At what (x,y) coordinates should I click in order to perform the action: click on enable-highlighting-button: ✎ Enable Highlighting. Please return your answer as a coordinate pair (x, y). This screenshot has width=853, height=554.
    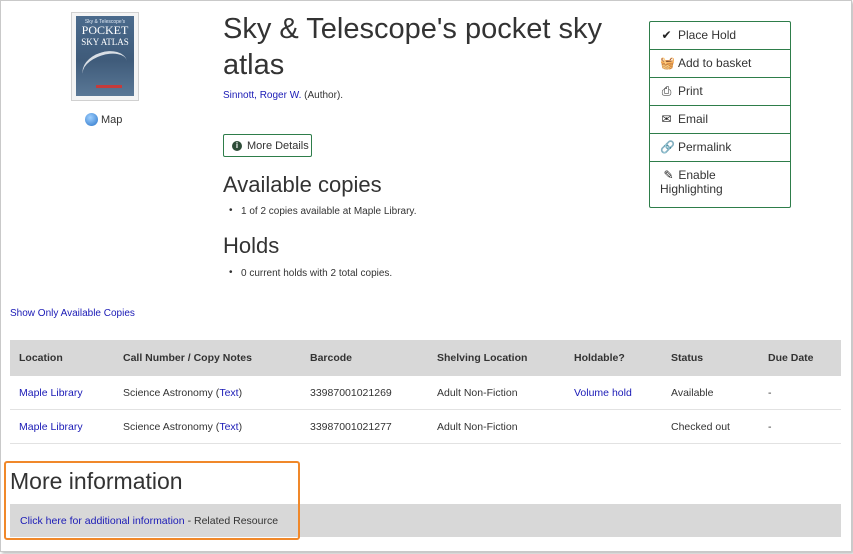
    Looking at the image, I should click on (720, 184).